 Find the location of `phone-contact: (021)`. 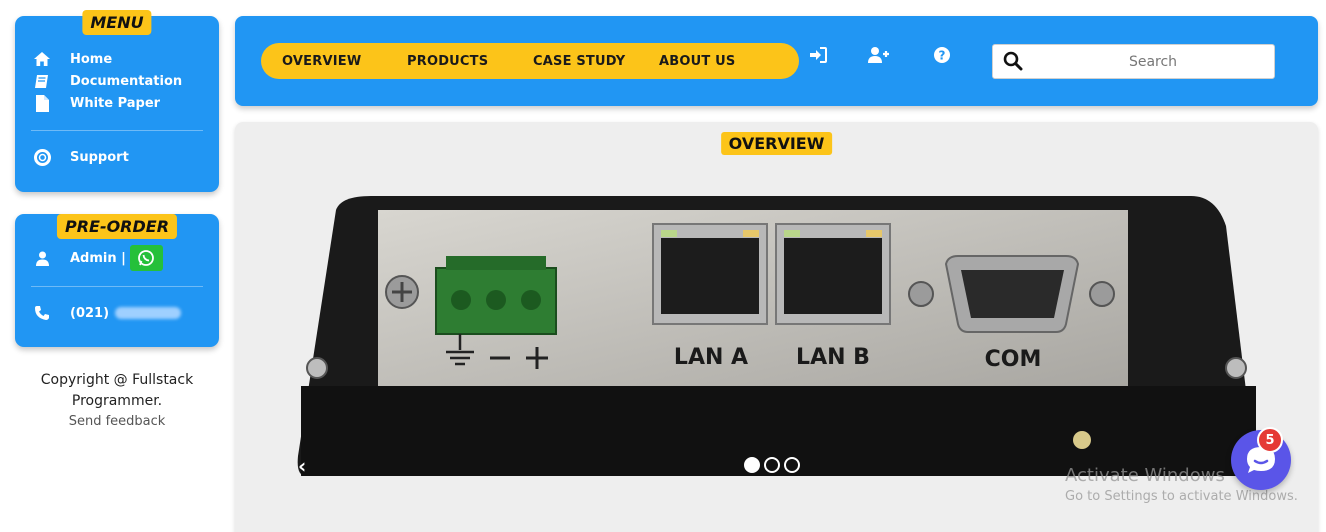

phone-contact: (021) is located at coordinates (107, 313).